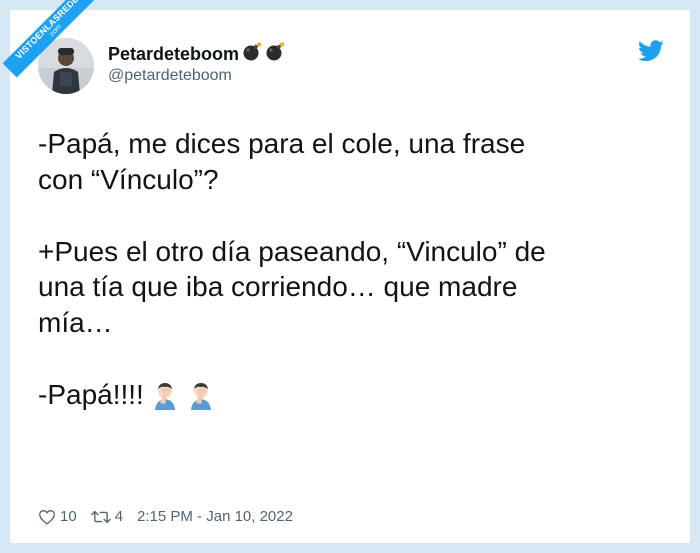 Image resolution: width=700 pixels, height=553 pixels. Describe the element at coordinates (128, 179) in the screenshot. I see `tweet-line: con “Vínculo”?` at that location.